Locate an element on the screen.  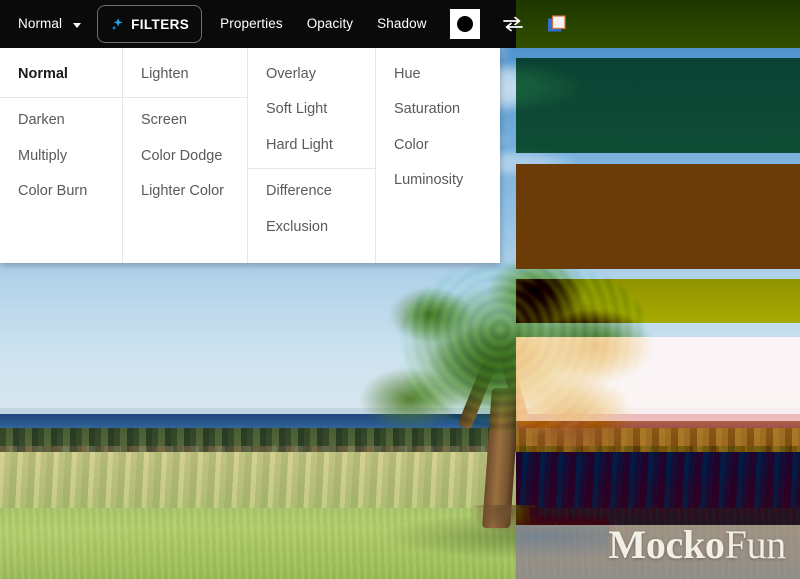
mockofun-watermark: MockoFun is located at coordinates (697, 545).